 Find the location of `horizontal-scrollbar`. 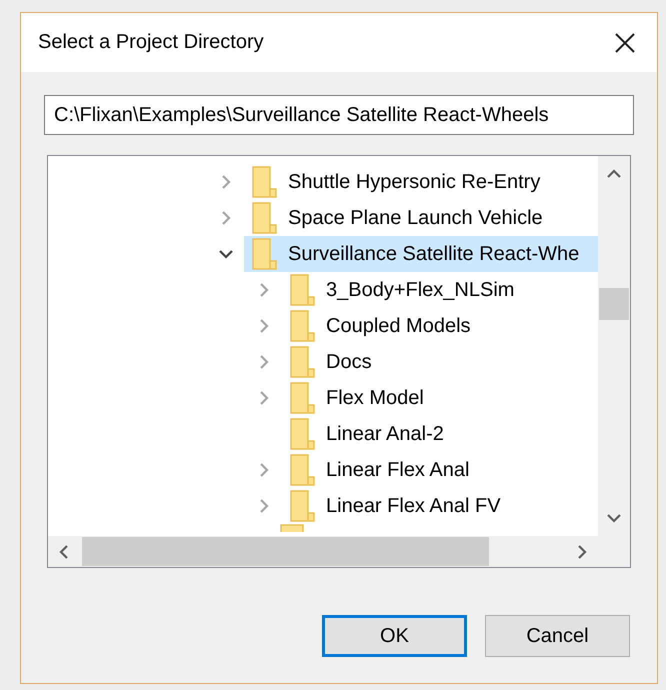

horizontal-scrollbar is located at coordinates (323, 551).